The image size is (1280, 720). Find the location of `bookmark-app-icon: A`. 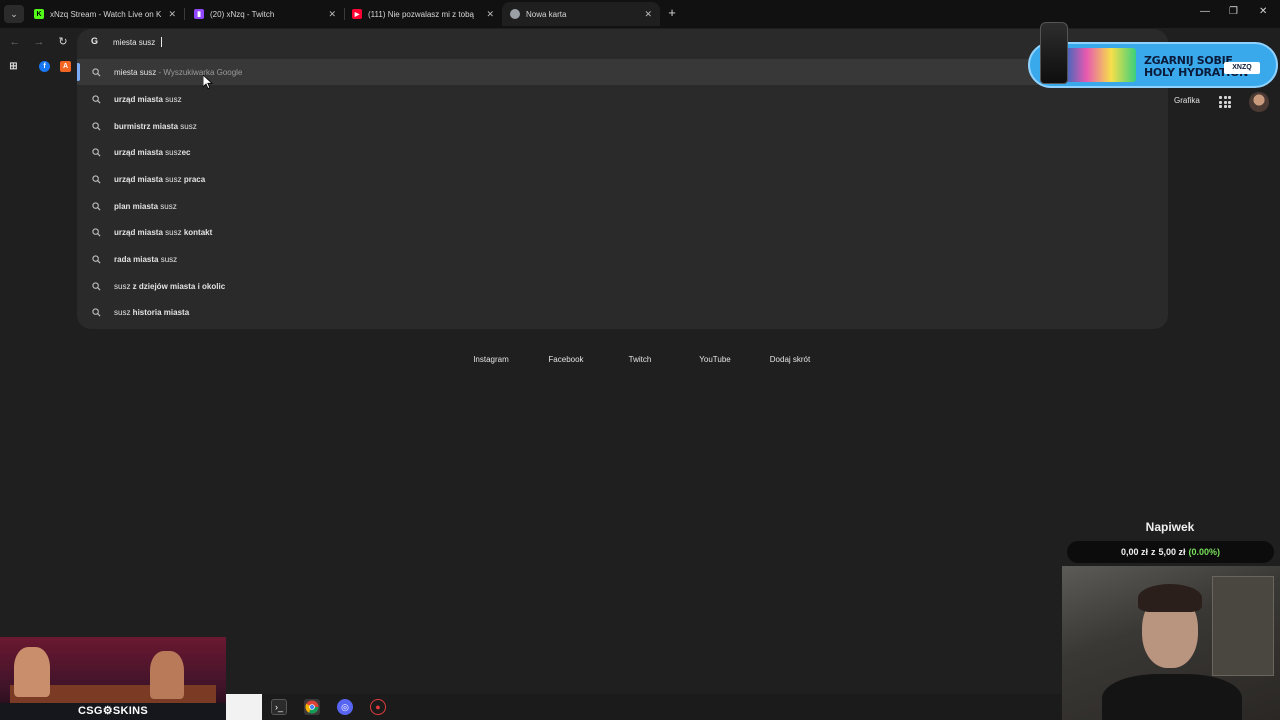

bookmark-app-icon: A is located at coordinates (65, 66).